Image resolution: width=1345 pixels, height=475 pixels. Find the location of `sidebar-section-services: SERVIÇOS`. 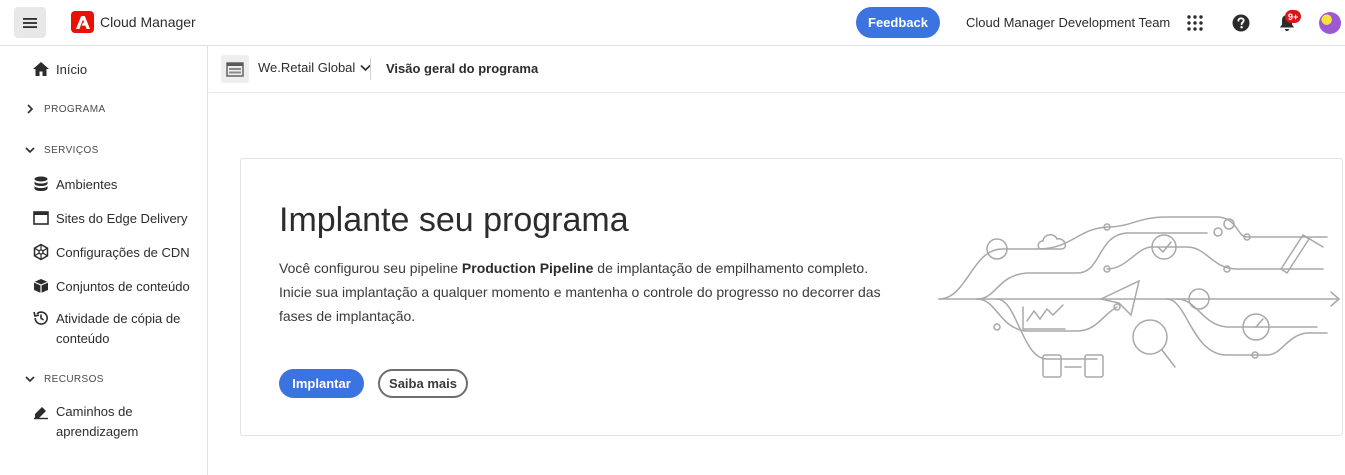

sidebar-section-services: SERVIÇOS is located at coordinates (61, 150).